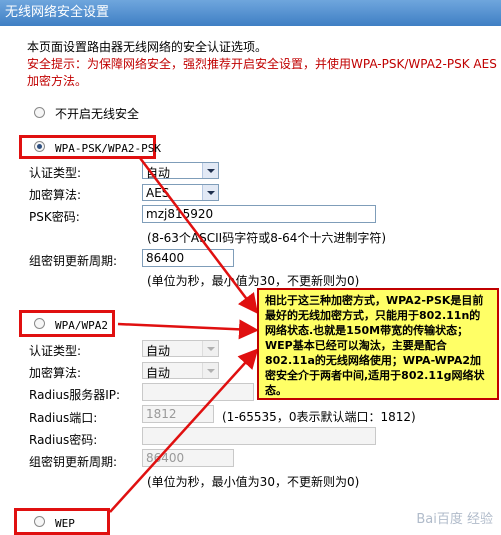 Image resolution: width=501 pixels, height=535 pixels. What do you see at coordinates (188, 329) in the screenshot?
I see `arrow-wpa` at bounding box center [188, 329].